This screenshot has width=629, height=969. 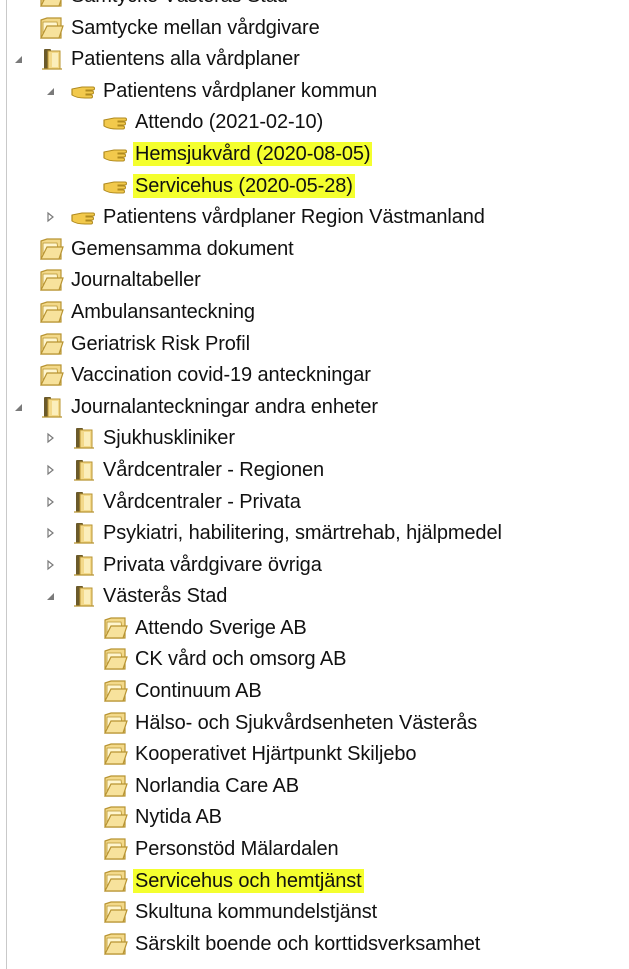 What do you see at coordinates (217, 785) in the screenshot?
I see `tree-item-label: Norlandia Care AB` at bounding box center [217, 785].